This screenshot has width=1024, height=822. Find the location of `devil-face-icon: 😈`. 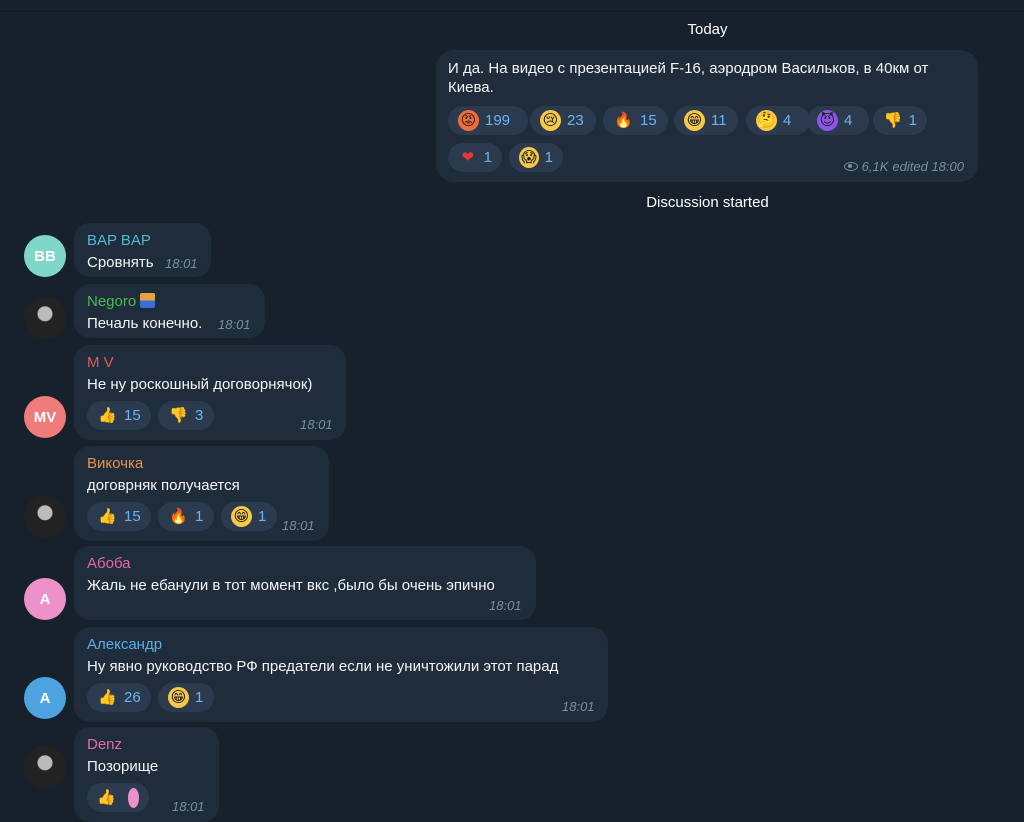

devil-face-icon: 😈 is located at coordinates (827, 120).